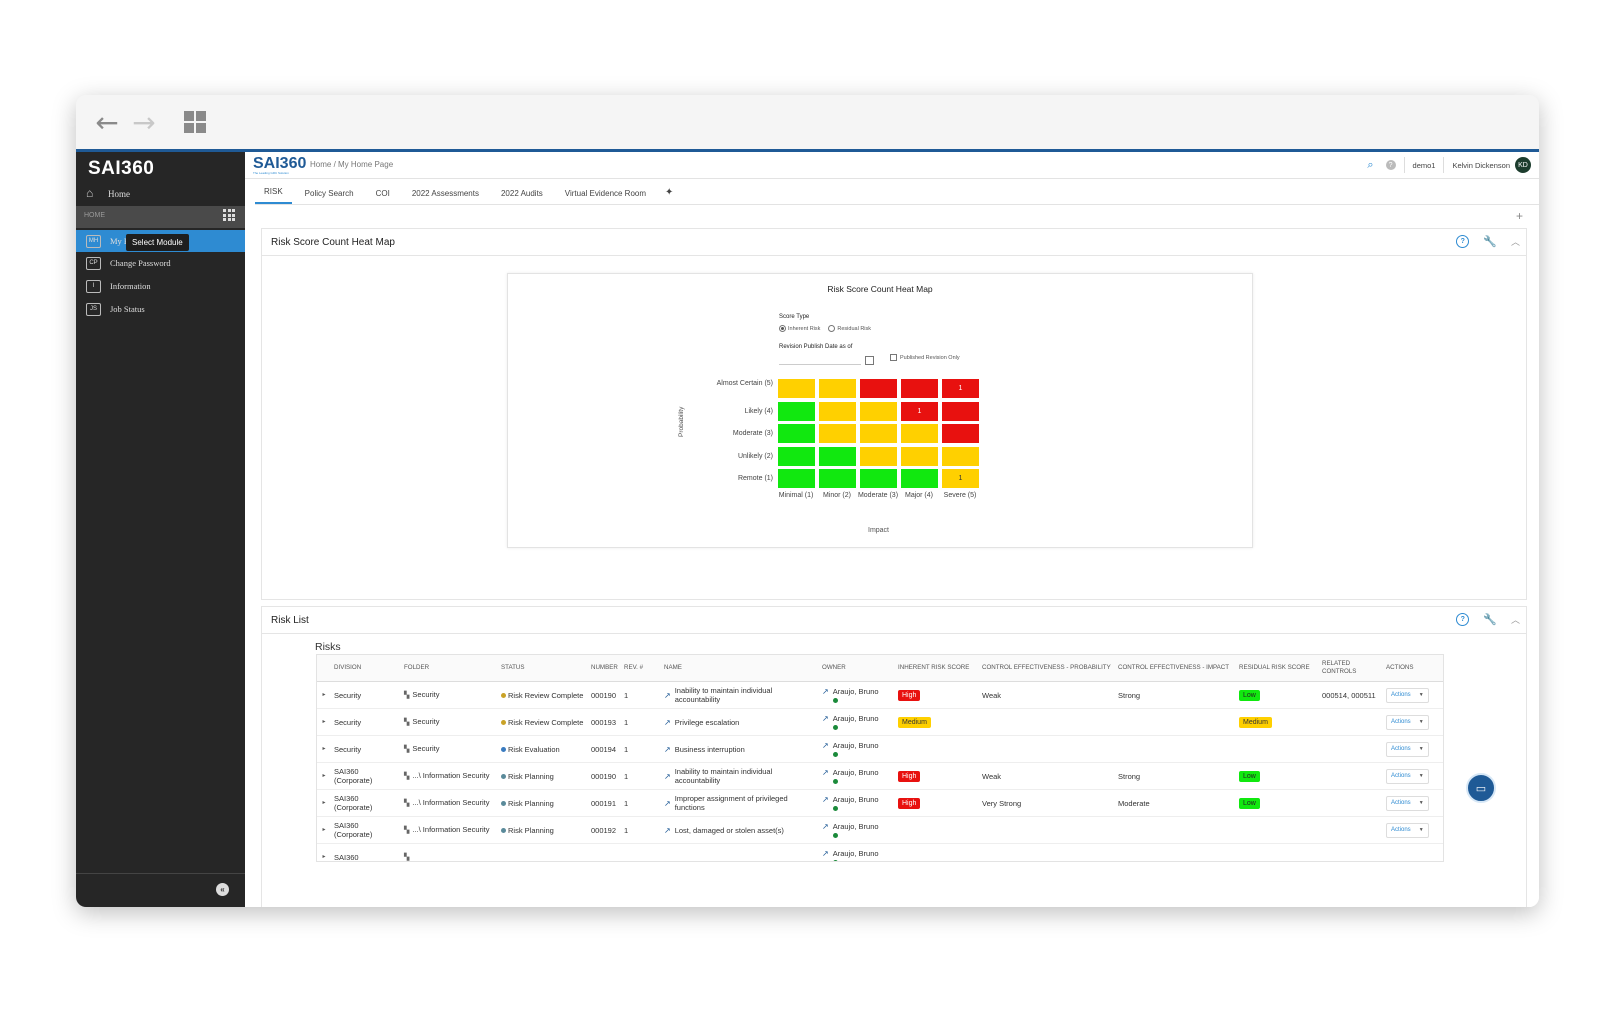  What do you see at coordinates (820, 359) in the screenshot?
I see `revision-date-input` at bounding box center [820, 359].